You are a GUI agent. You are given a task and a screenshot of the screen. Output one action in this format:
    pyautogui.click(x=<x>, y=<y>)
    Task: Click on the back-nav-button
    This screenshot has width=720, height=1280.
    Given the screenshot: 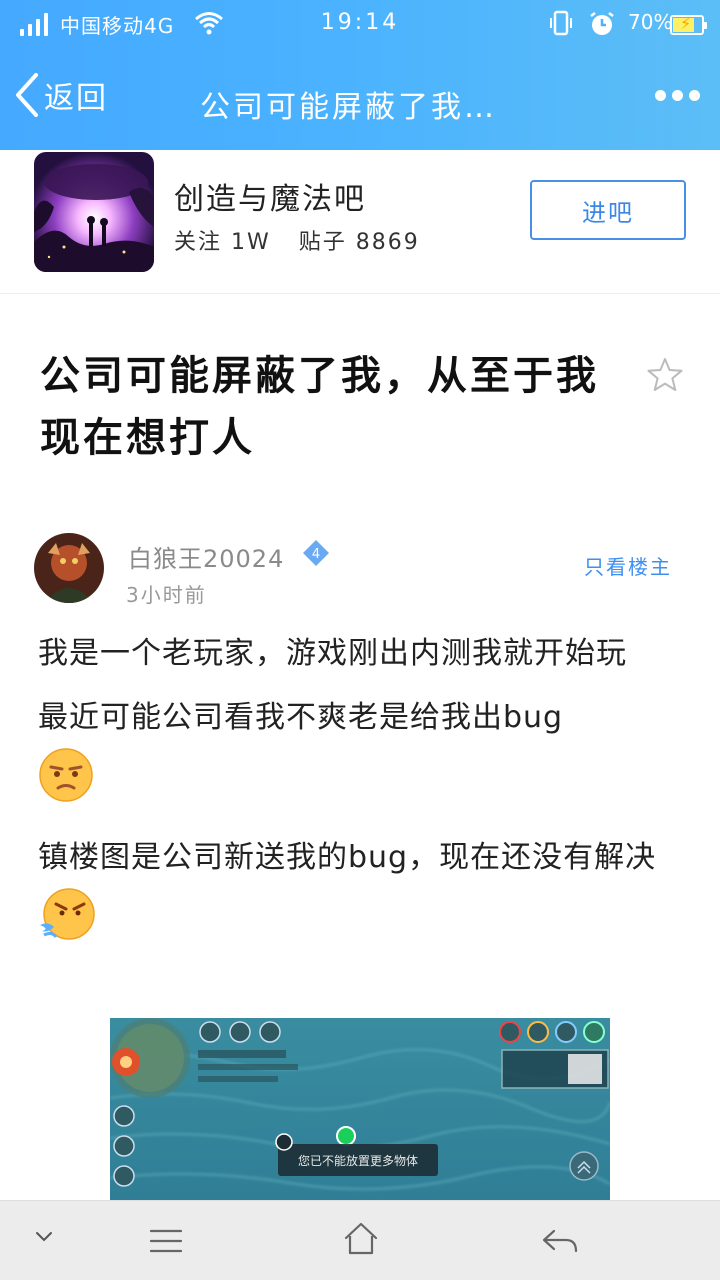 What is the action you would take?
    pyautogui.click(x=560, y=1243)
    